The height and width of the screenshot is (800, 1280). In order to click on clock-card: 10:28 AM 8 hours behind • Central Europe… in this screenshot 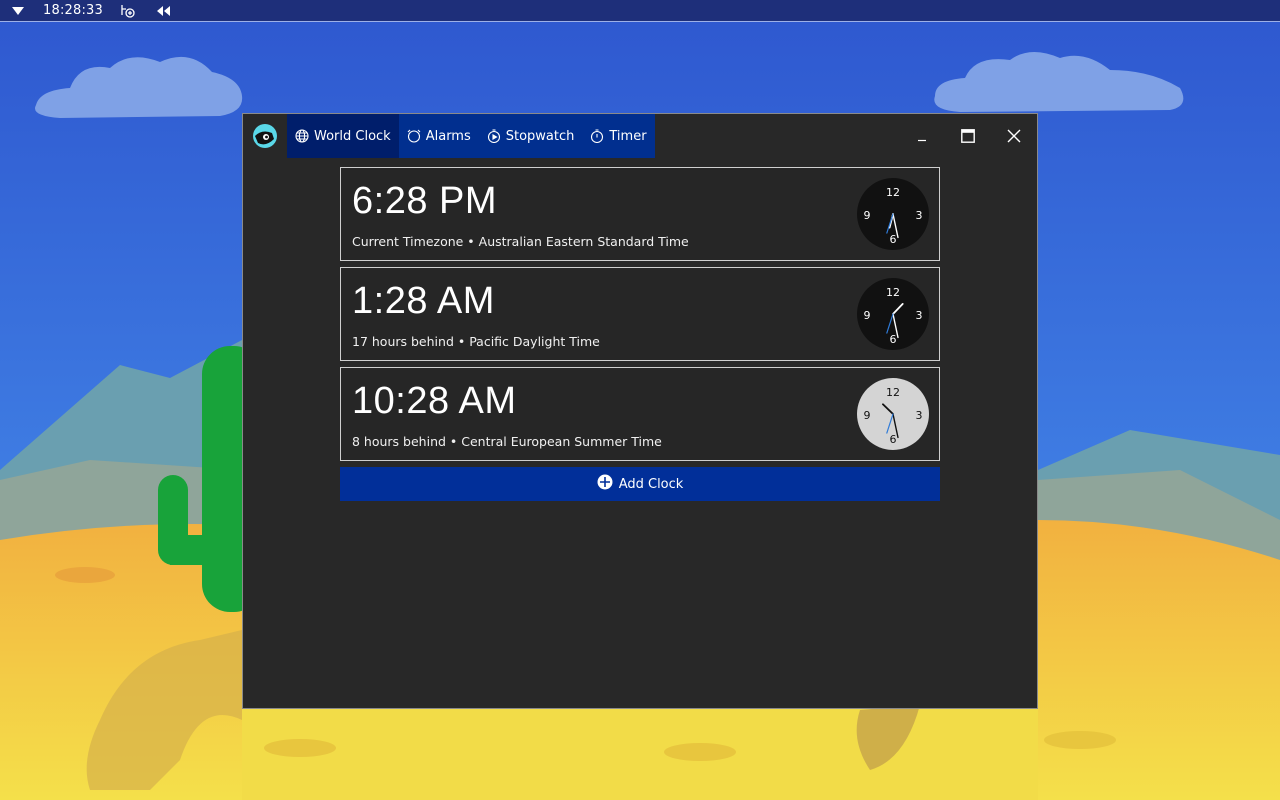, I will do `click(640, 414)`.